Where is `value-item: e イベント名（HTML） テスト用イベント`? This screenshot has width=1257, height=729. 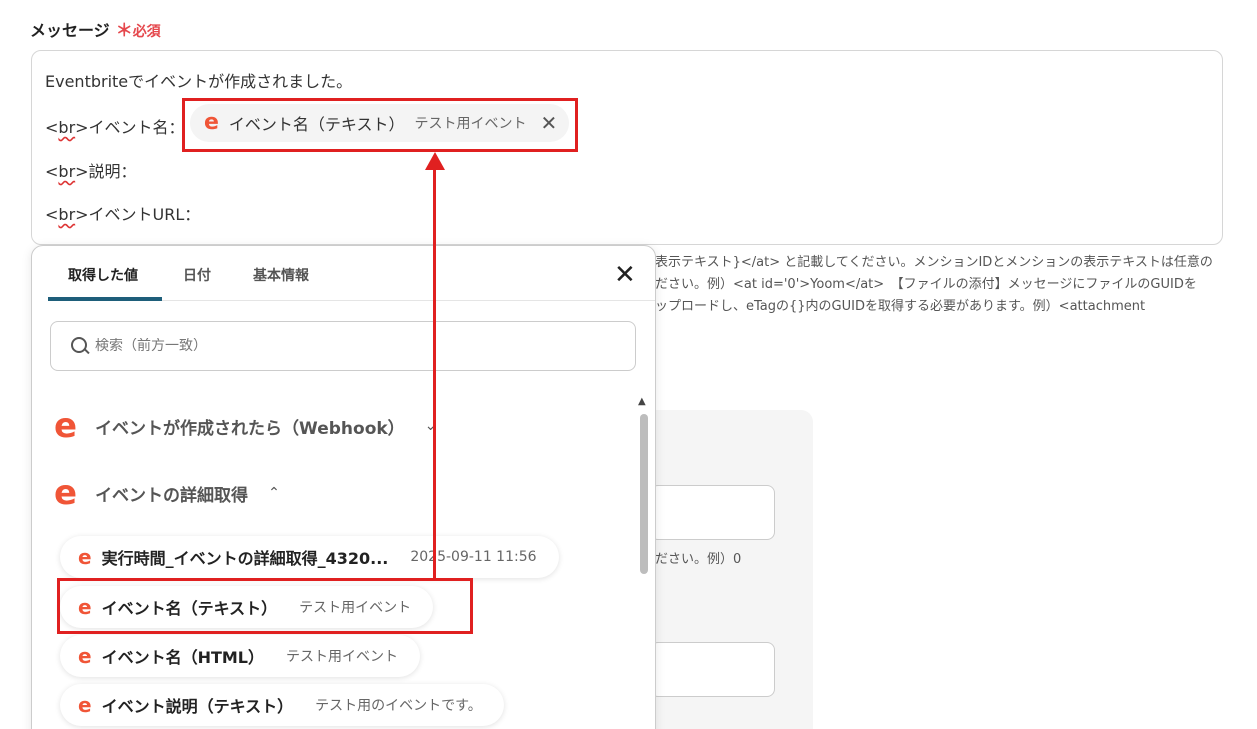
value-item: e イベント名（HTML） テスト用イベント is located at coordinates (240, 656).